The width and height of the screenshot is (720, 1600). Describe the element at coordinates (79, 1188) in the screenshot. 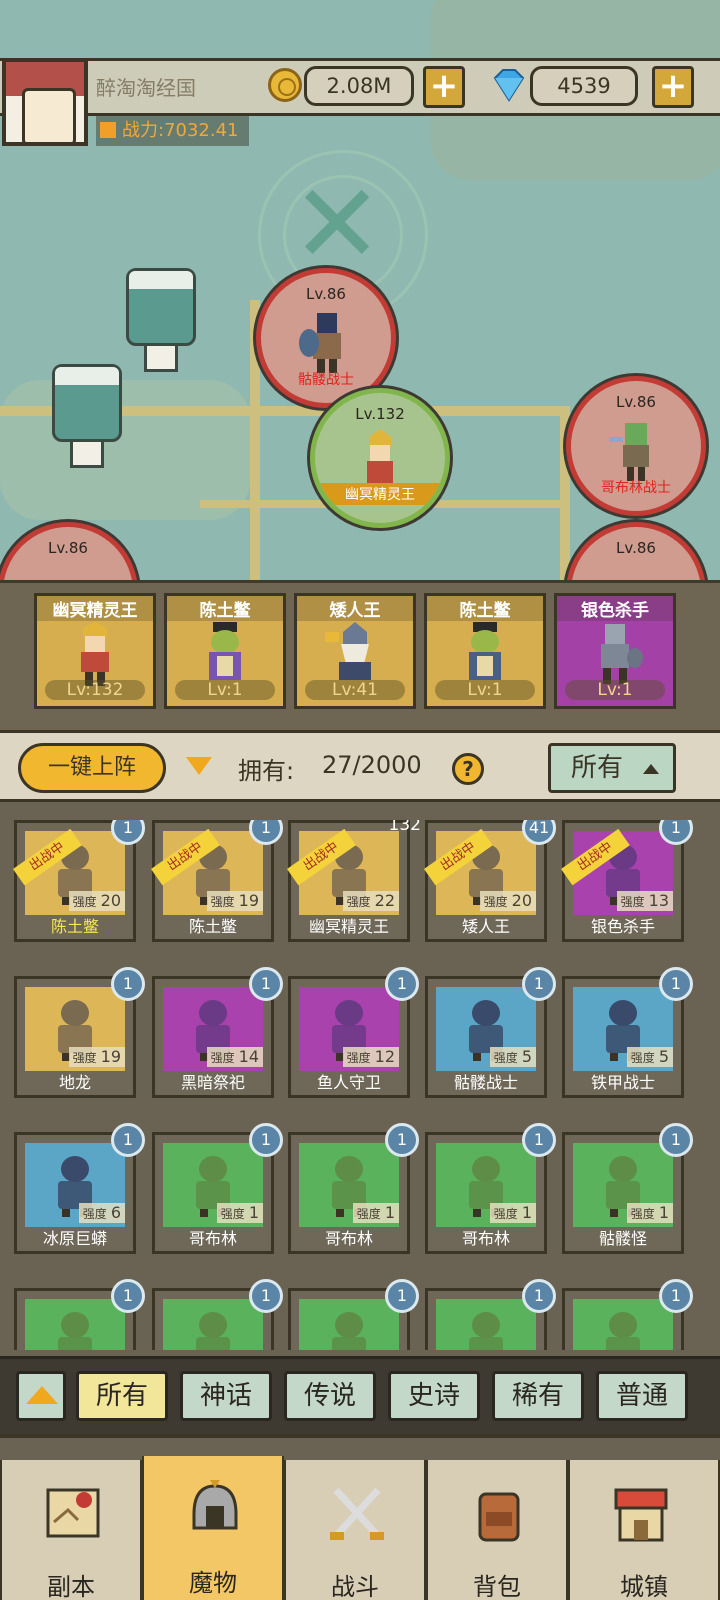

I see `monster-card: 强度 6 冰原巨蟒 1` at that location.